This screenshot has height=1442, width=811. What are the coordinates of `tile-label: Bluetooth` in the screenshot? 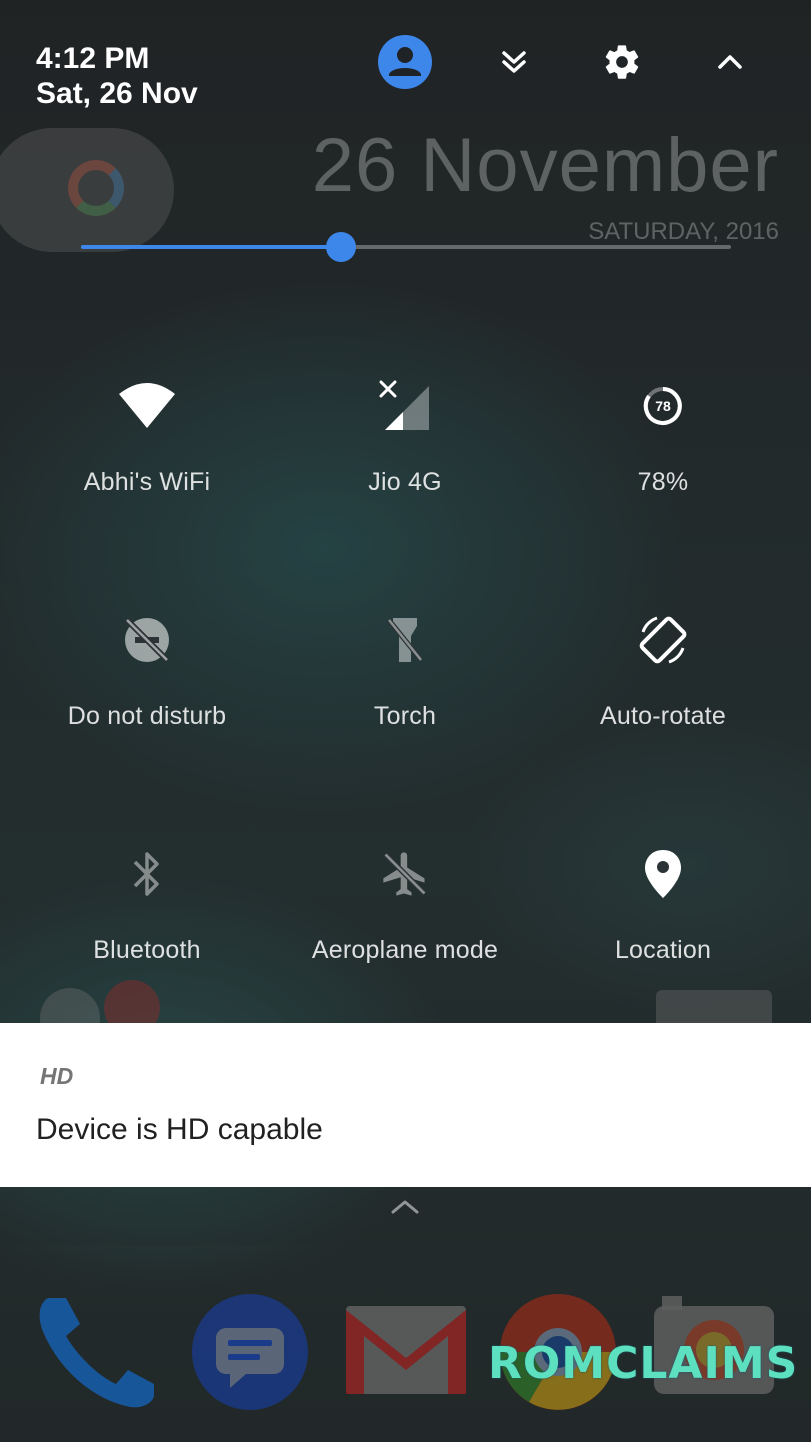 It's located at (147, 950).